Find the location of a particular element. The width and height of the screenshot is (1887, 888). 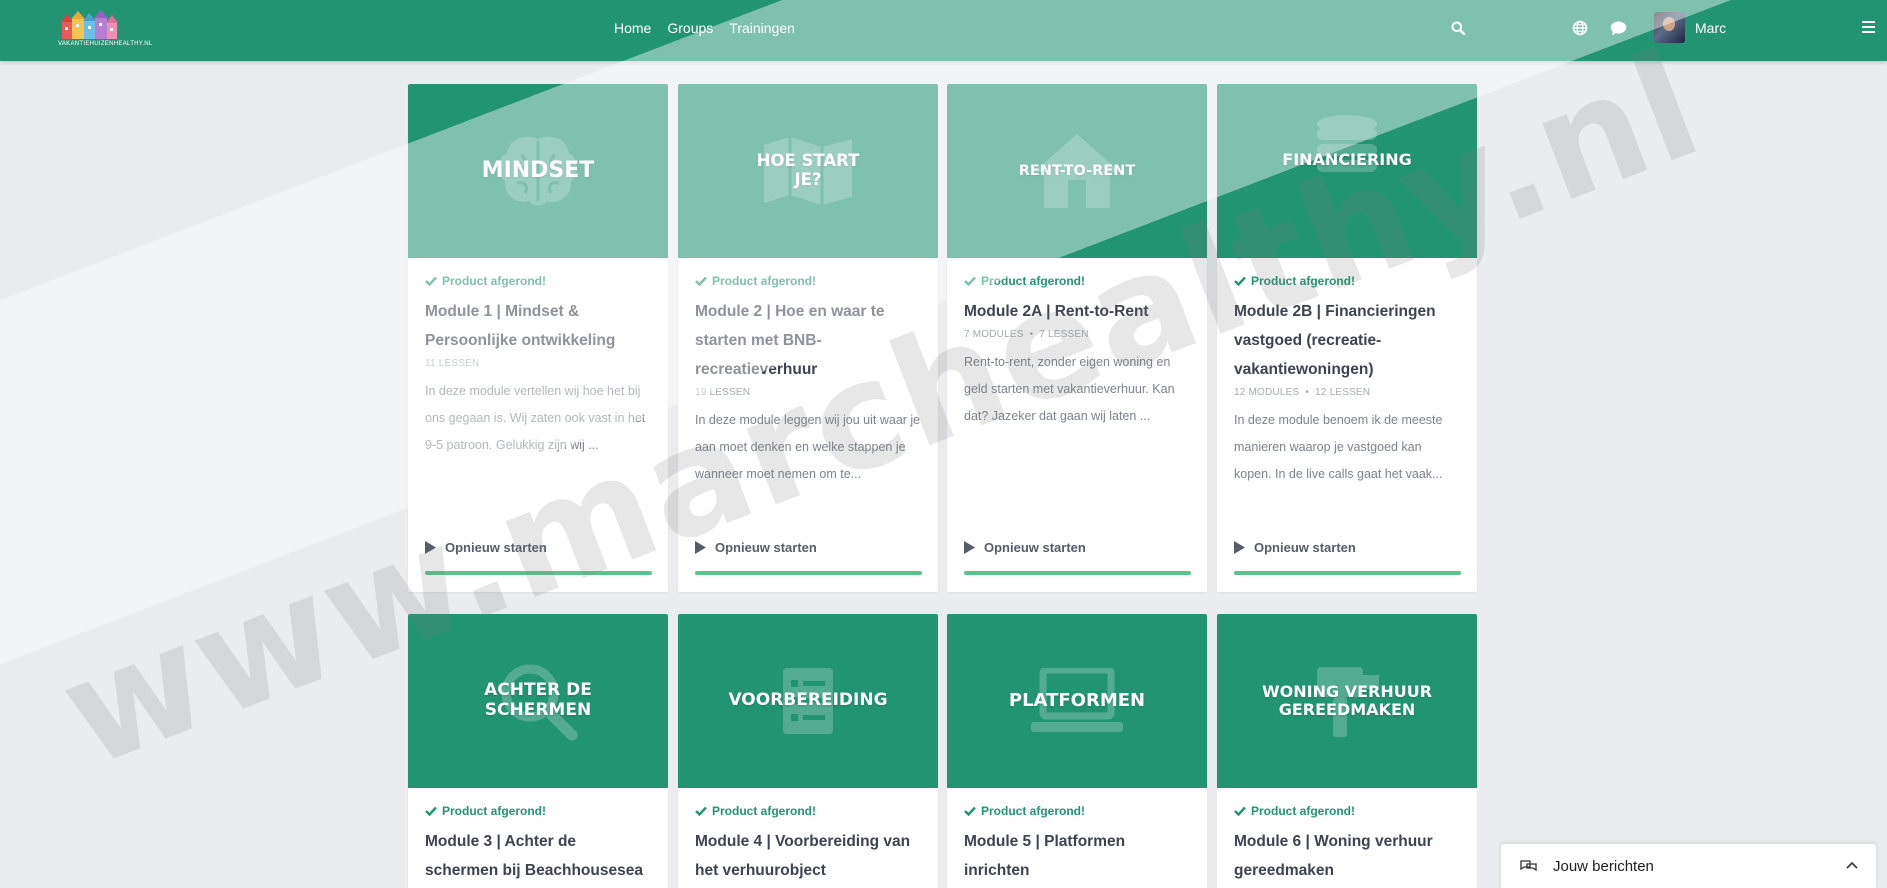

card-hero-title: PLATFORMEN is located at coordinates (1077, 700).